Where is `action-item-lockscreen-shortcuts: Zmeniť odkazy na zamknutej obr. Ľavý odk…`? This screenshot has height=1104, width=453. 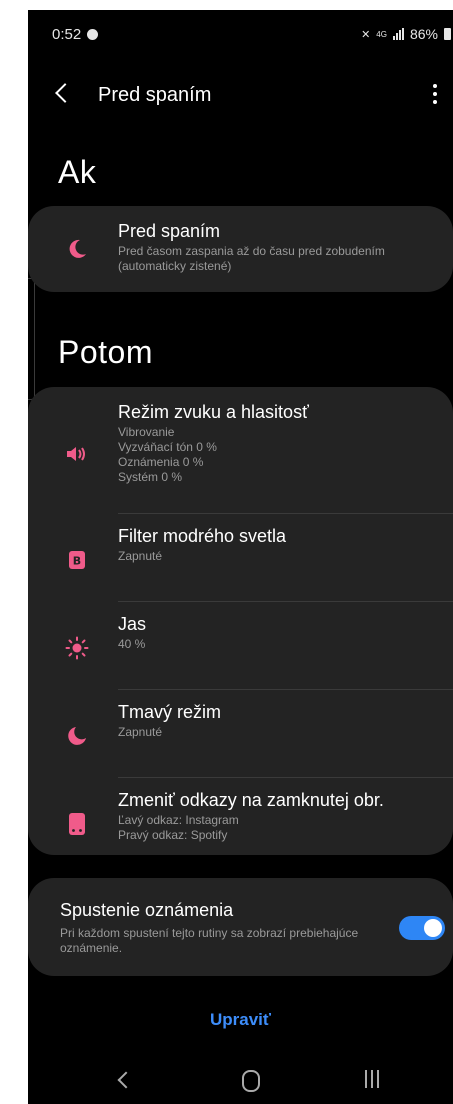
action-item-lockscreen-shortcuts: Zmeniť odkazy na zamknutej obr. Ľavý odk… is located at coordinates (240, 824).